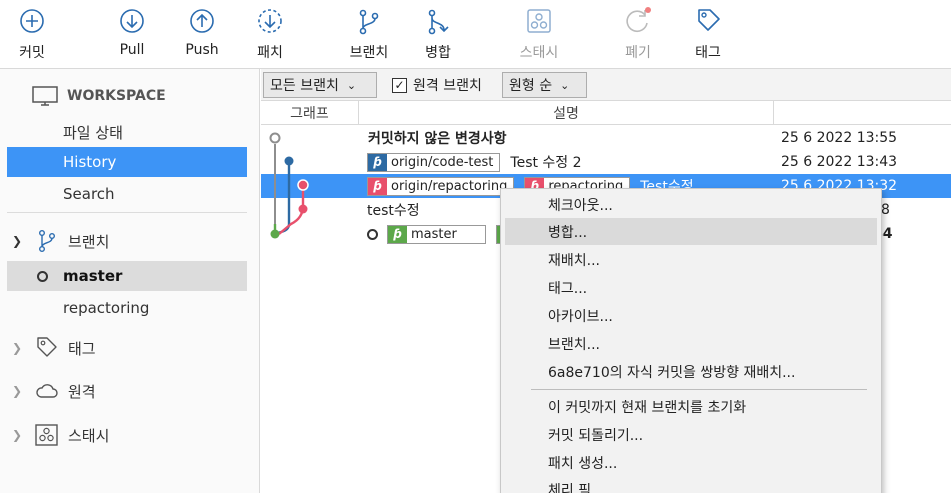  I want to click on commit-description: test수정, so click(393, 211).